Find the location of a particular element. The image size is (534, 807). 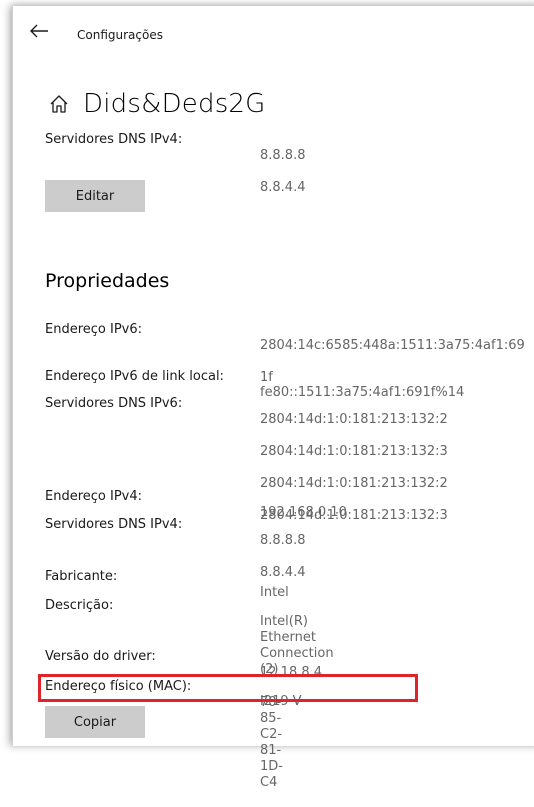

window-title: Configurações is located at coordinates (120, 35).